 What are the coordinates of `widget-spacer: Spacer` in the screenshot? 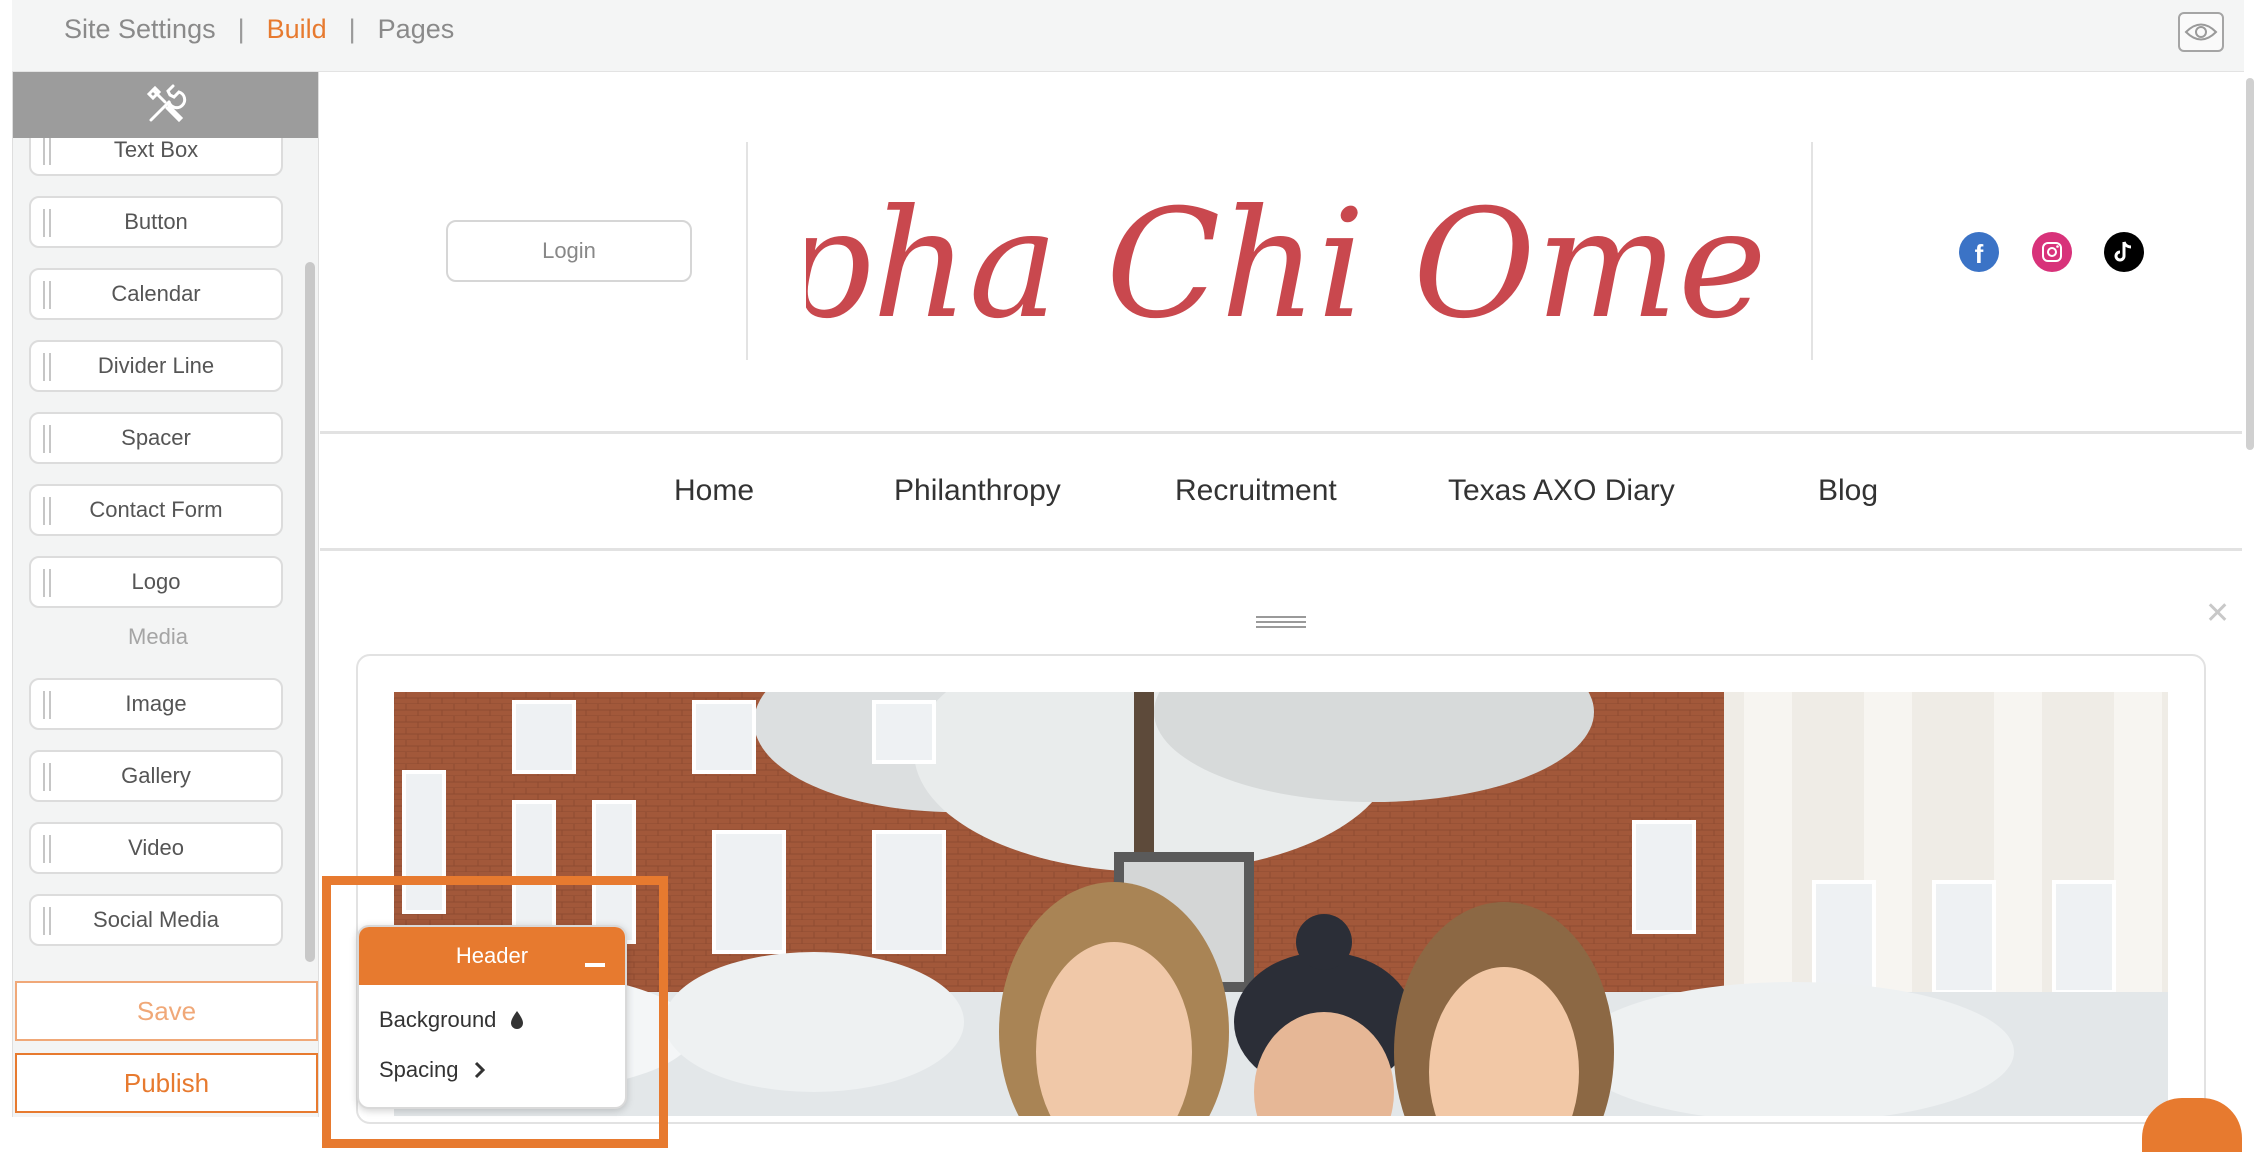 It's located at (156, 438).